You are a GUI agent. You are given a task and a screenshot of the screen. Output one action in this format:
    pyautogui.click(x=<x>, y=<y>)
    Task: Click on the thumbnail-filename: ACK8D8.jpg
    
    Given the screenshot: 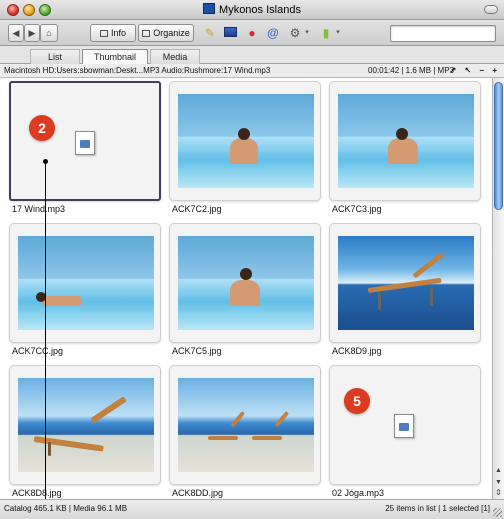 What is the action you would take?
    pyautogui.click(x=37, y=493)
    